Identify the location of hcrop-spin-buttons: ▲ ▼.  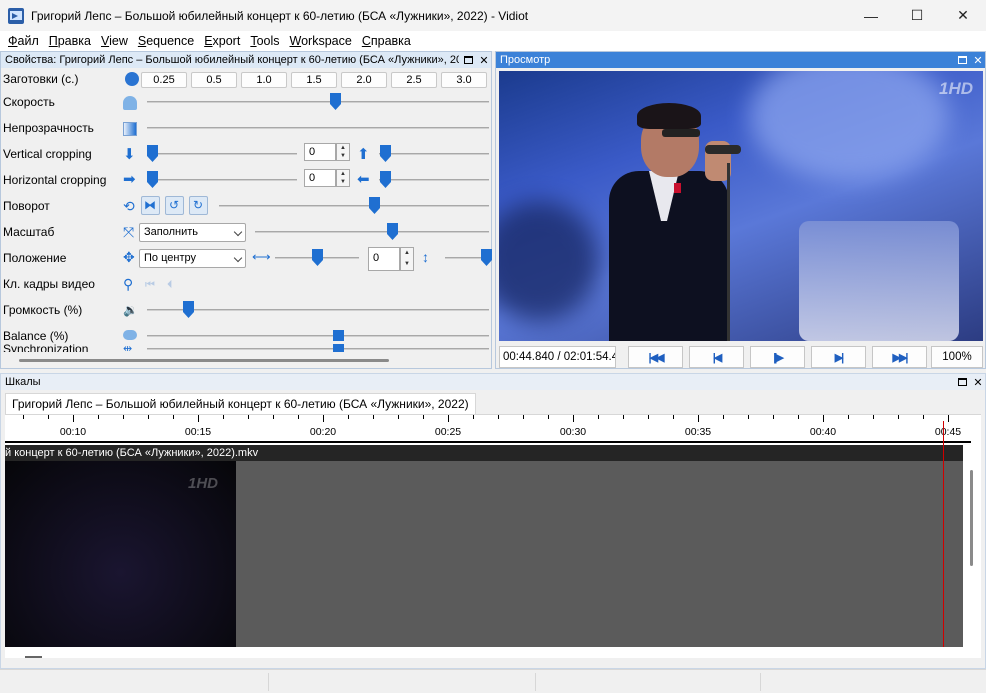
(343, 178).